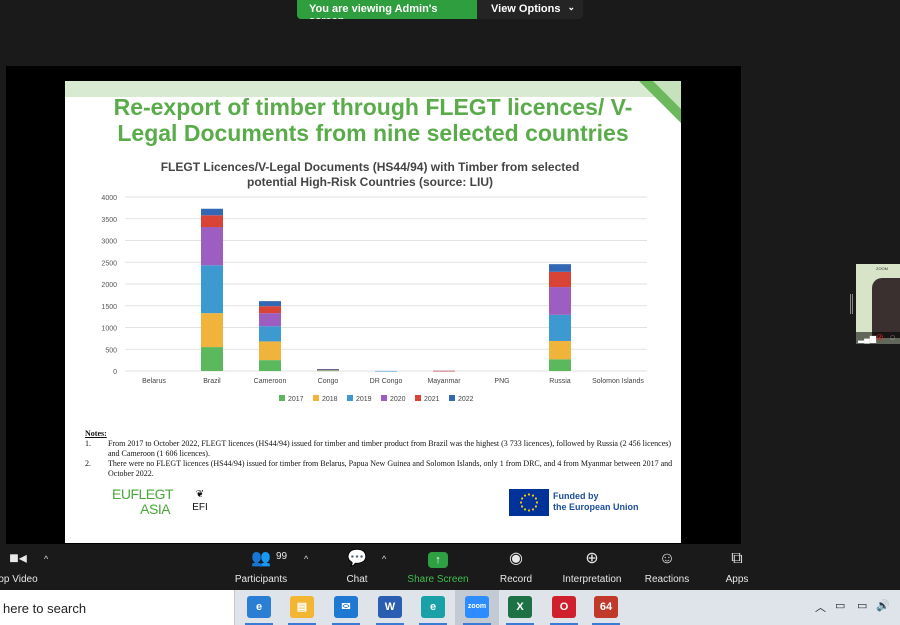 The width and height of the screenshot is (900, 625). I want to click on apps-button: ⧉ Apps, so click(737, 566).